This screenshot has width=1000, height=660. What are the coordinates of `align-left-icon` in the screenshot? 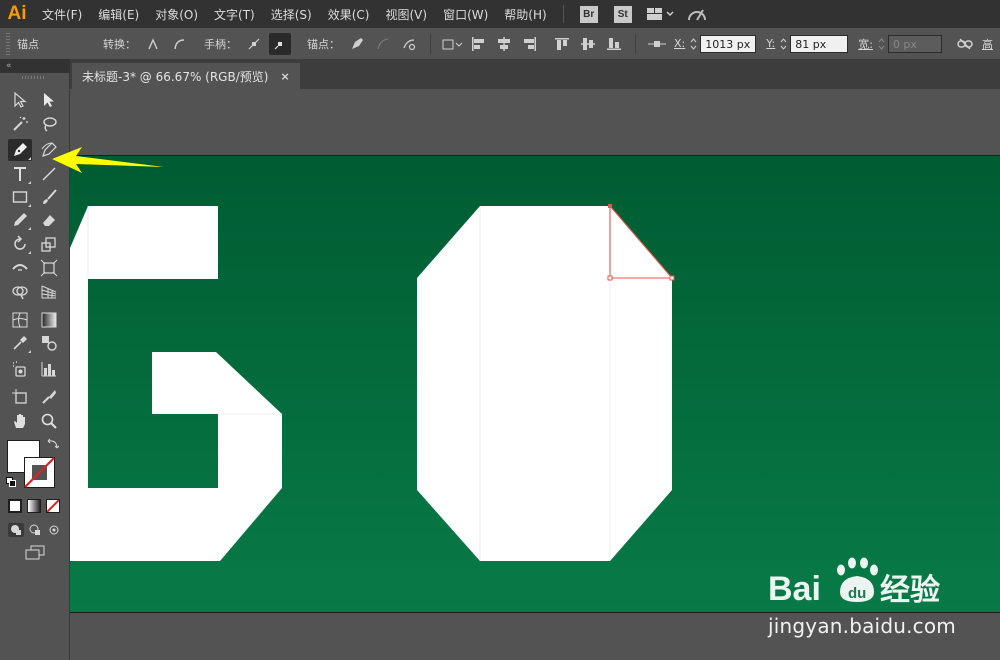 It's located at (478, 43).